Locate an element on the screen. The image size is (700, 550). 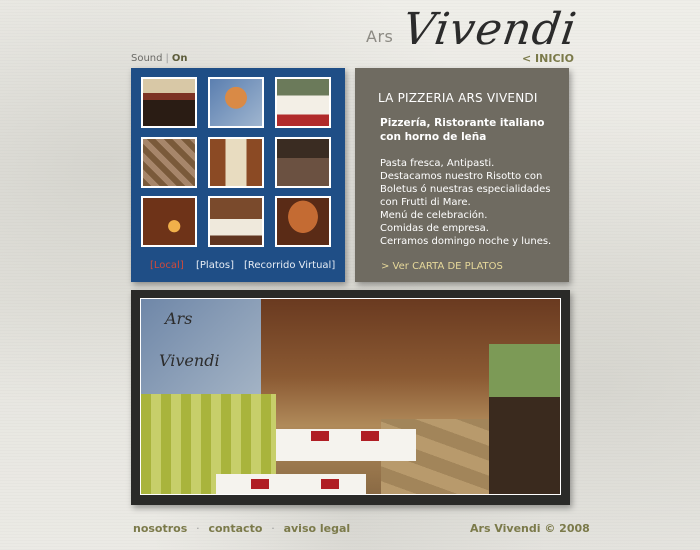
carta-de-platos-link: > Ver CARTA DE PLATOS is located at coordinates (442, 266).